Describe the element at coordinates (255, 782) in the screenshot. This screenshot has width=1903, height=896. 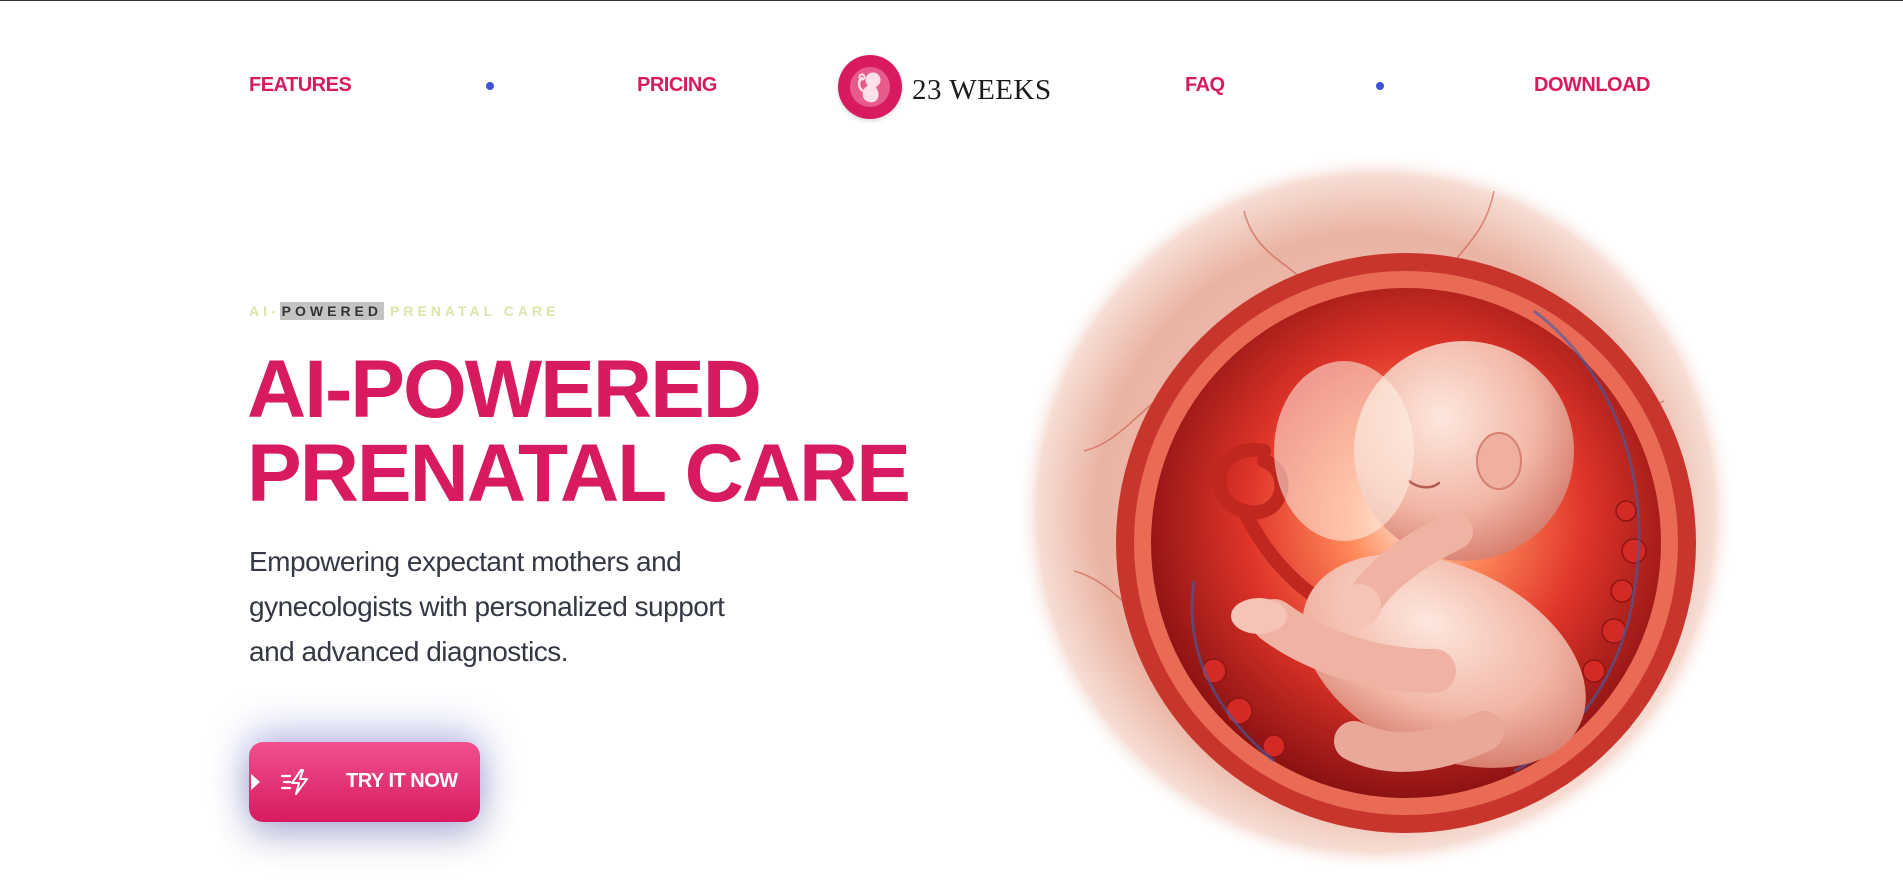
I see `play-notch-icon` at that location.